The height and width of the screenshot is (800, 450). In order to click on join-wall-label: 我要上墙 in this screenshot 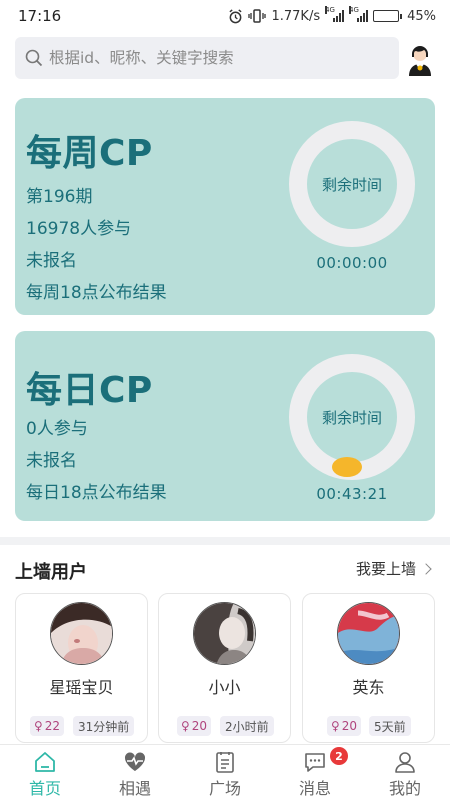, I will do `click(385, 569)`.